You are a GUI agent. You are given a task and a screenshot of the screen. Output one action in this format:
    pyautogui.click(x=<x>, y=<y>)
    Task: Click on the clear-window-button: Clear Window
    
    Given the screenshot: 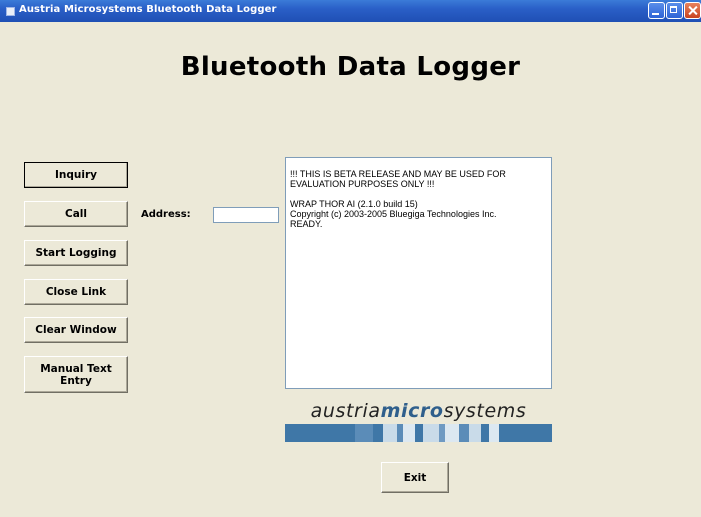 What is the action you would take?
    pyautogui.click(x=76, y=330)
    